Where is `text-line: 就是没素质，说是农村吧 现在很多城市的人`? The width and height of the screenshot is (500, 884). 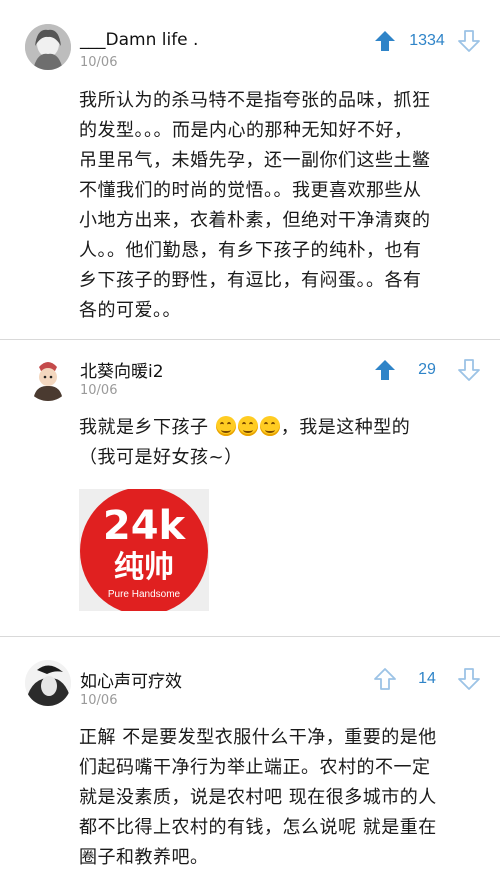
text-line: 就是没素质，说是农村吧 现在很多城市的人 is located at coordinates (258, 797).